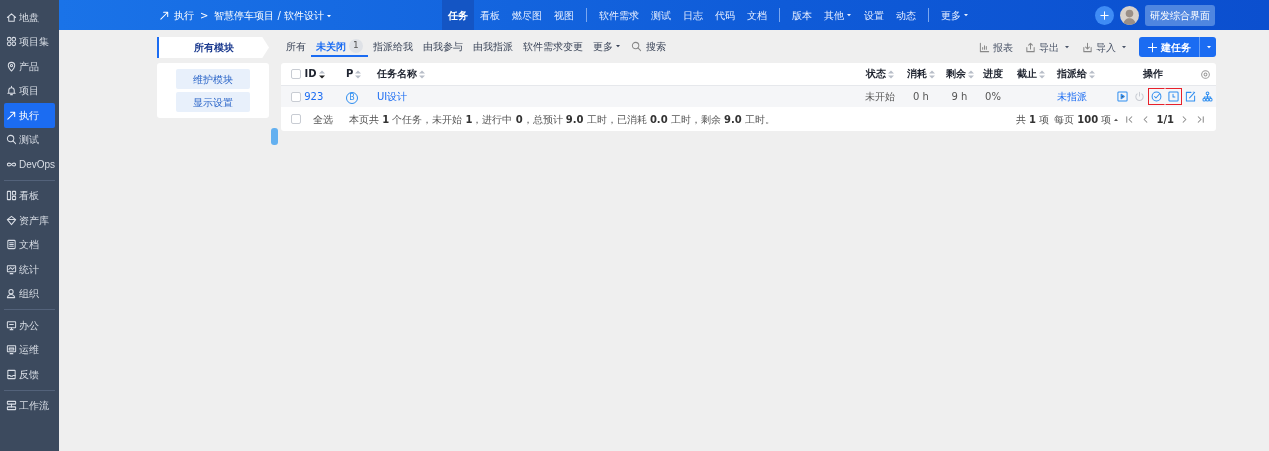 This screenshot has width=1269, height=451. I want to click on filter-tab: 未关闭 1, so click(339, 47).